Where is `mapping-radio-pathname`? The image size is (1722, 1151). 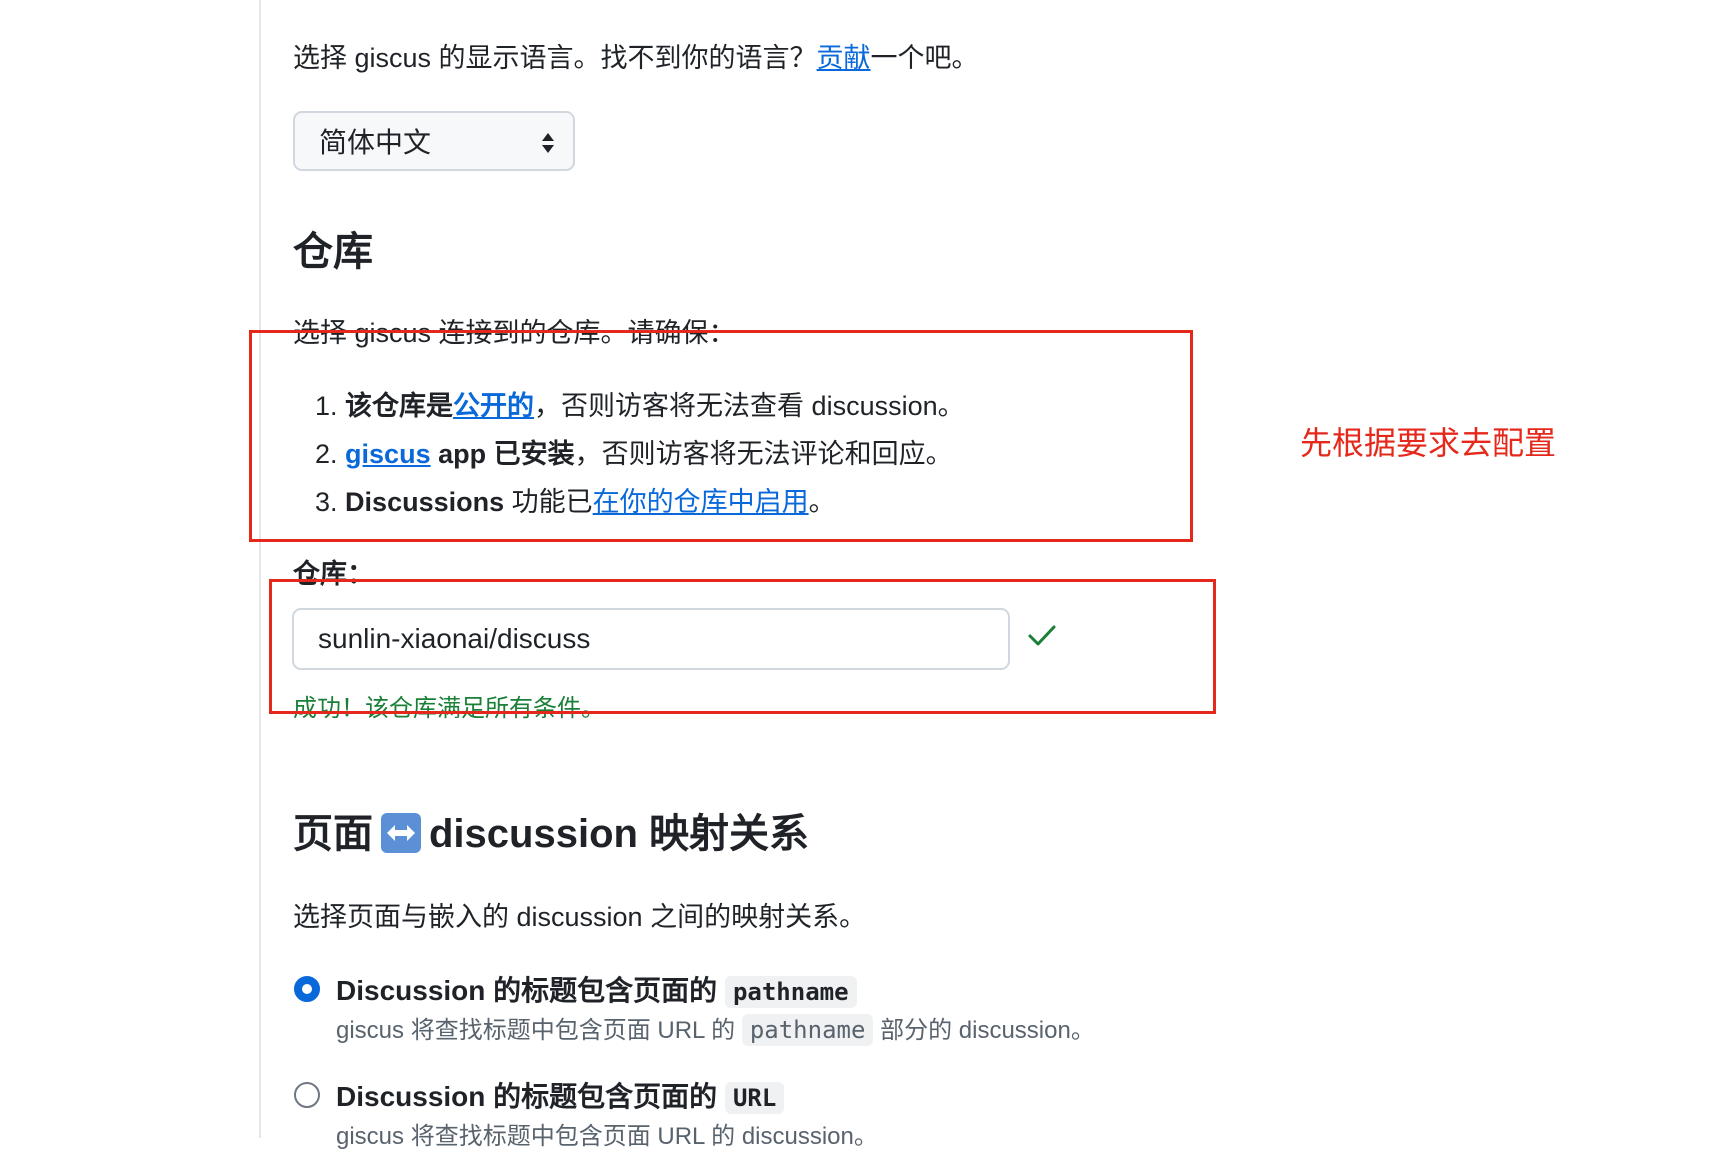 mapping-radio-pathname is located at coordinates (307, 989).